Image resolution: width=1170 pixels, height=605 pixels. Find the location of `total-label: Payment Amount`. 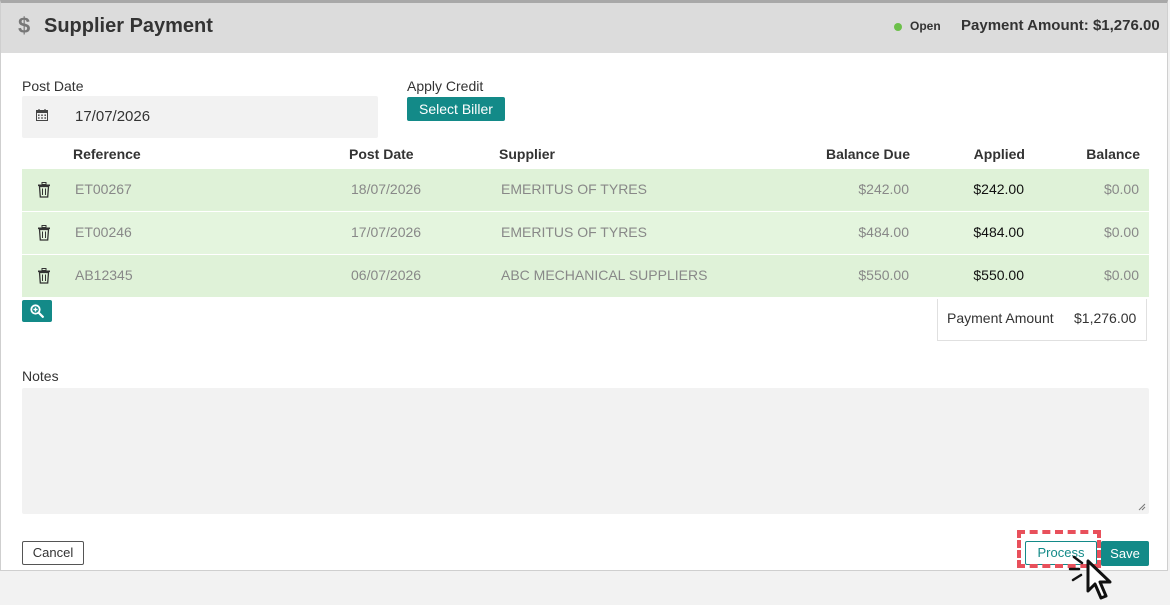

total-label: Payment Amount is located at coordinates (1000, 318).